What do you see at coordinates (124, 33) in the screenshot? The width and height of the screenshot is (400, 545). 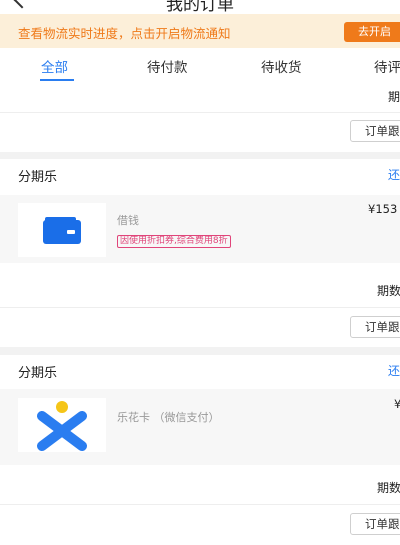 I see `notice-text: 查看物流实时进度，点击开启物流通知` at bounding box center [124, 33].